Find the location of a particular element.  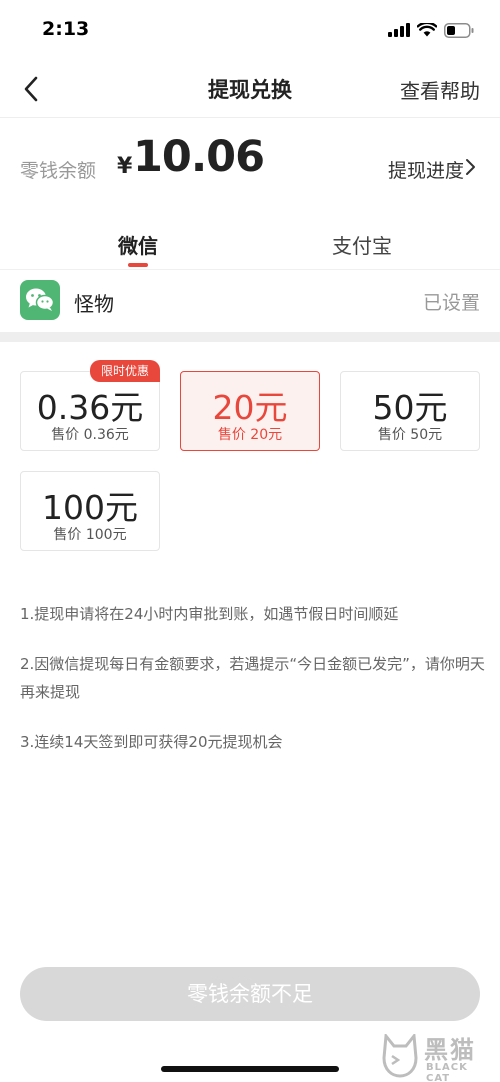

option-price: 售价 0.36元 is located at coordinates (90, 435).